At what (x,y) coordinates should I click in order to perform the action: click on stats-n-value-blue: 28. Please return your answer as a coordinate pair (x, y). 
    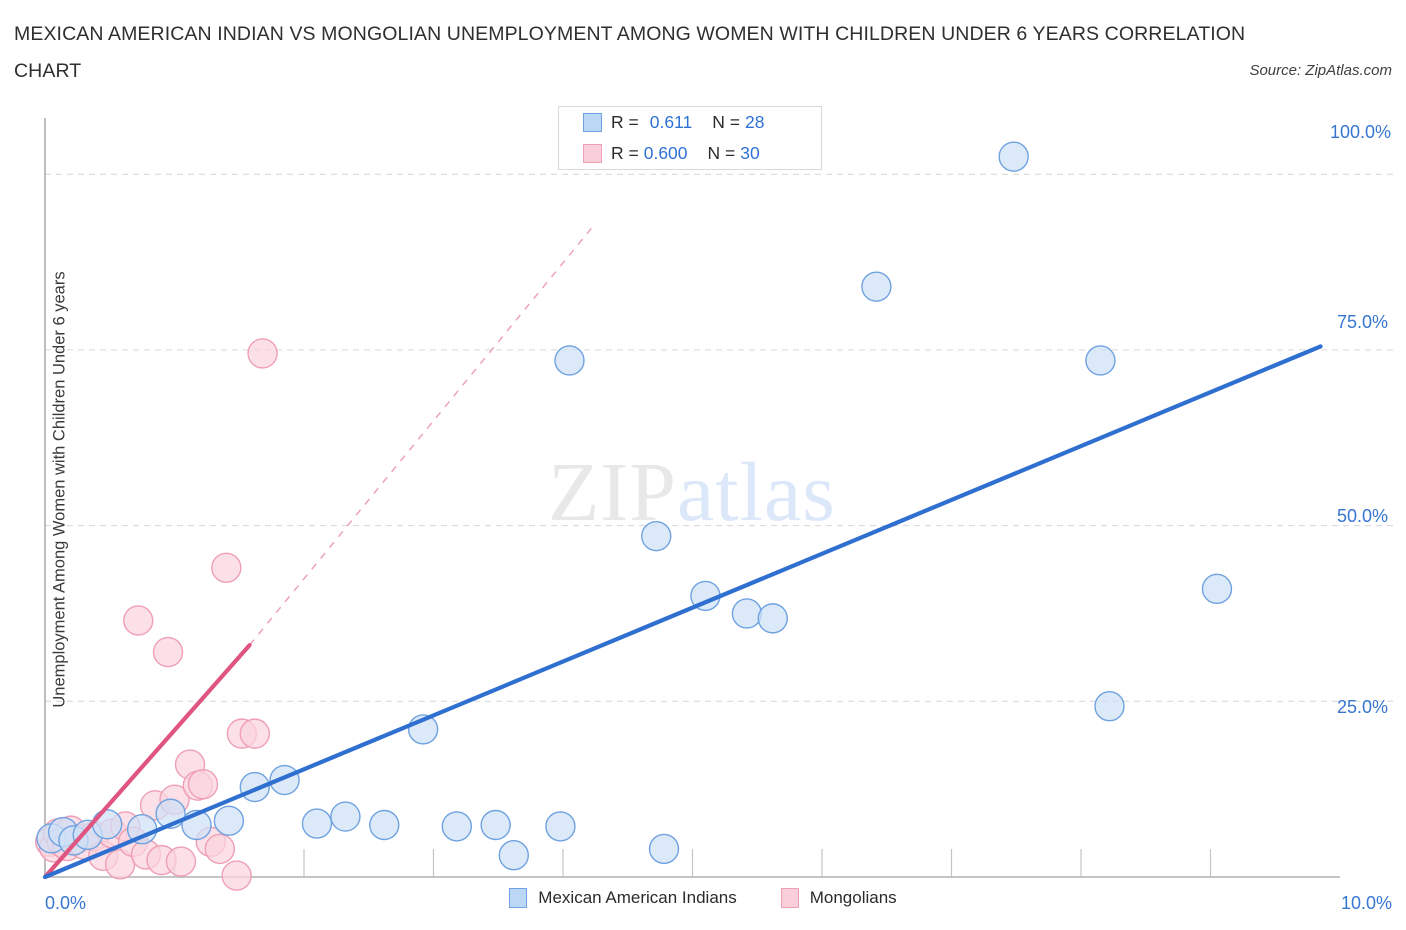
    Looking at the image, I should click on (754, 122).